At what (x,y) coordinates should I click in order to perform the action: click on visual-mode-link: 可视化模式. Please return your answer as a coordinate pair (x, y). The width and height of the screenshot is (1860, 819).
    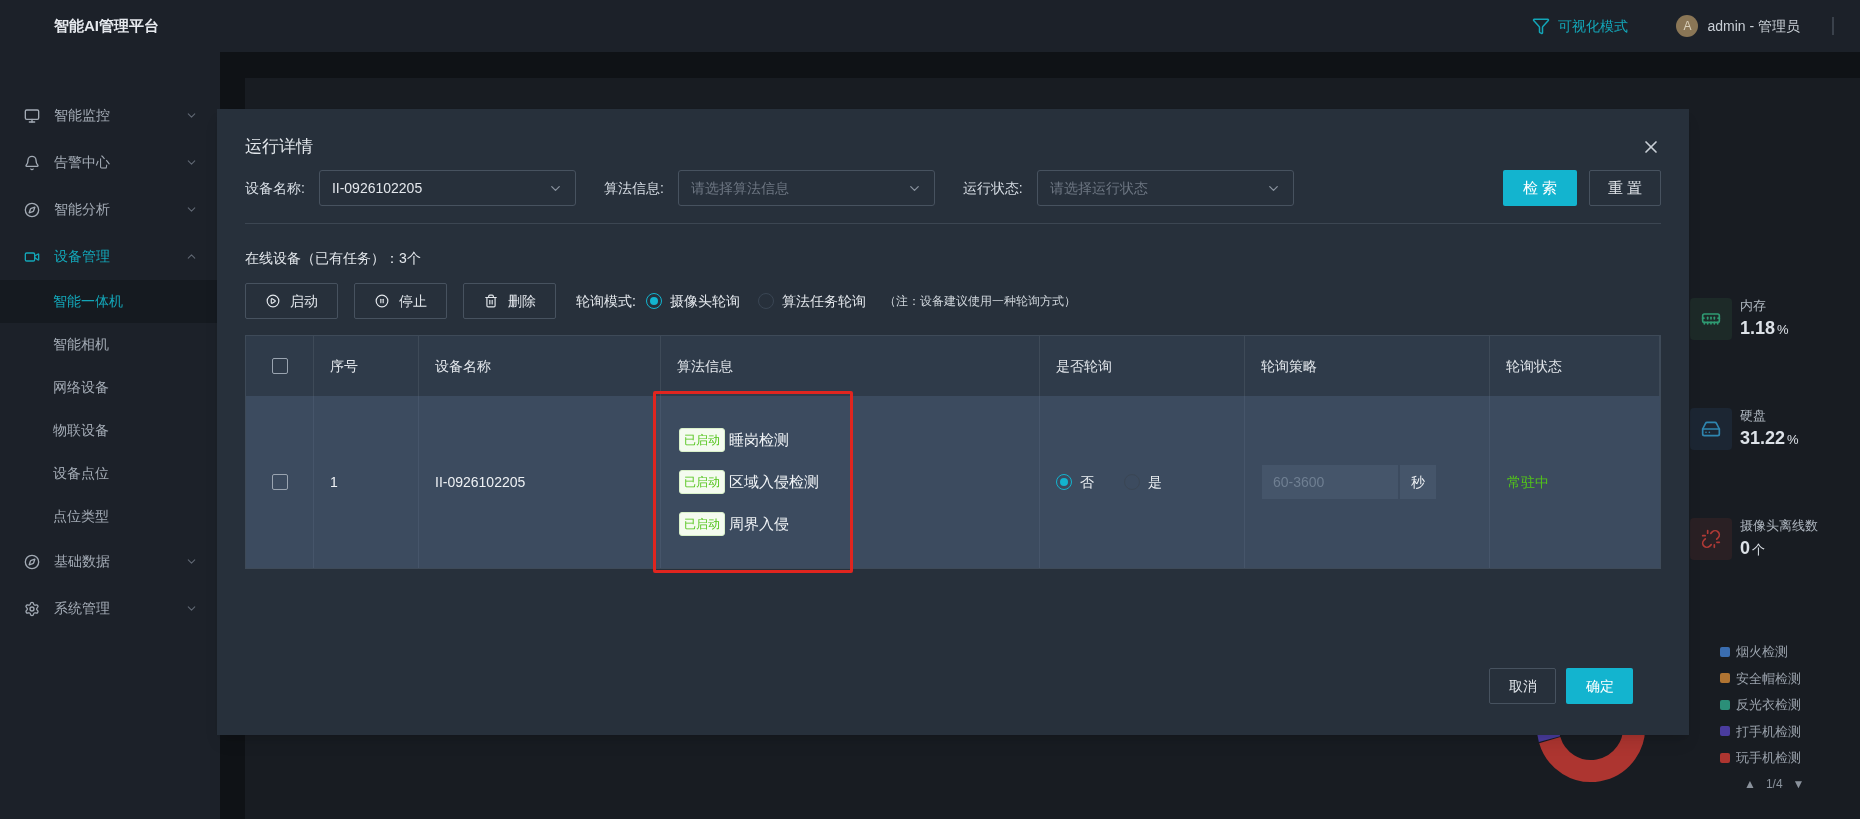
    Looking at the image, I should click on (1580, 26).